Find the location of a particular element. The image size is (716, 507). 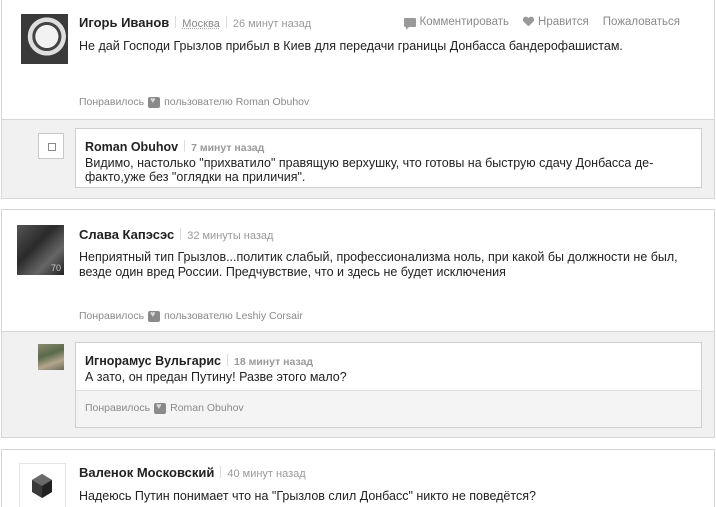

comment-header: Игорь Иванов Москва 26 минут назад is located at coordinates (195, 23).